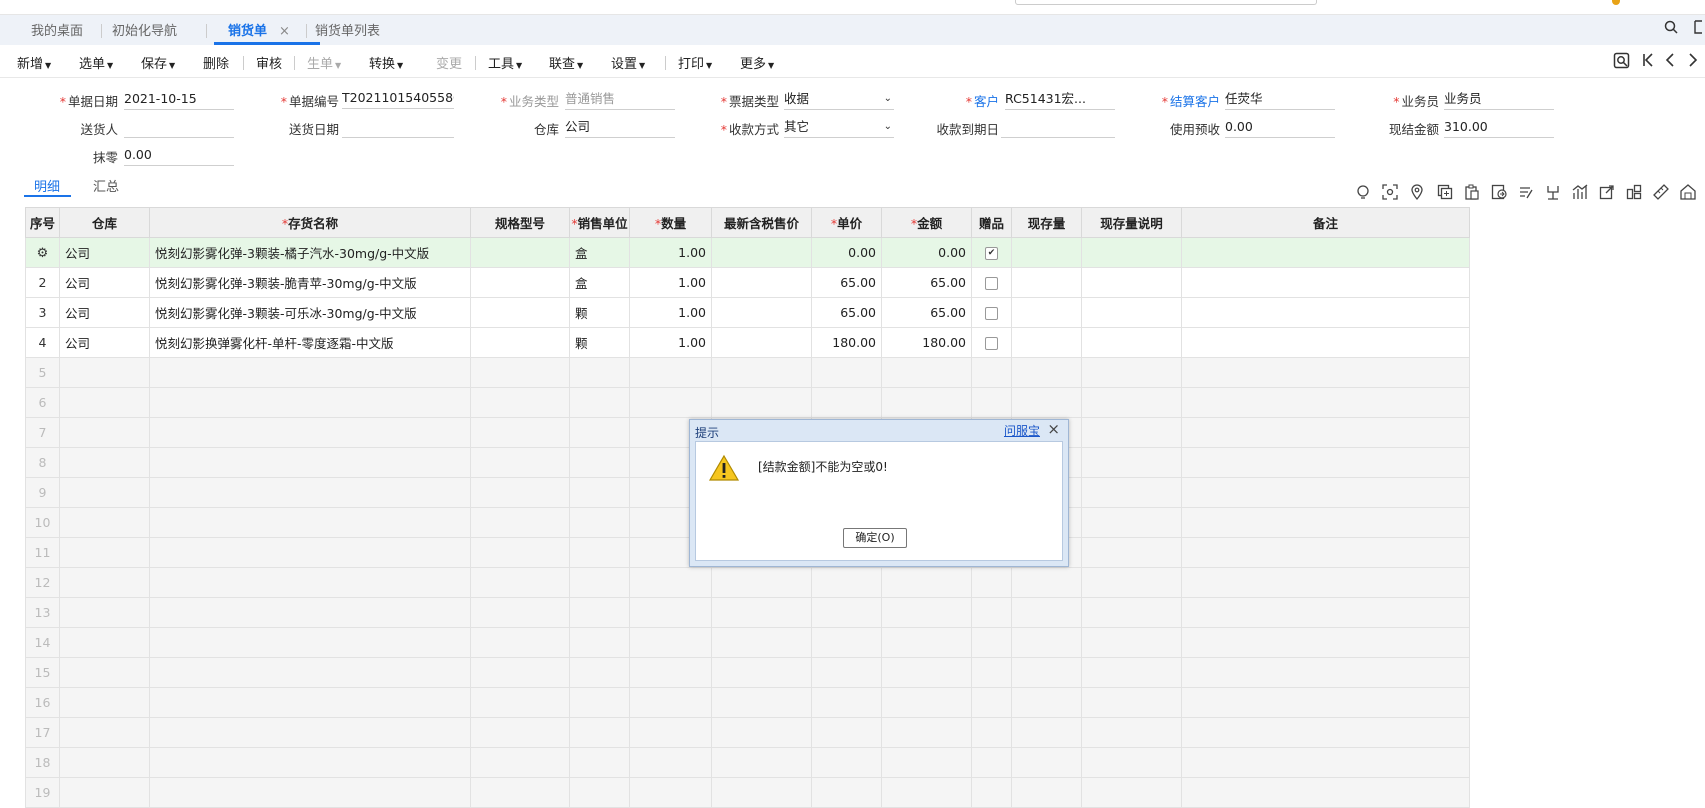 This screenshot has width=1705, height=808. I want to click on ruler-icon, so click(1661, 194).